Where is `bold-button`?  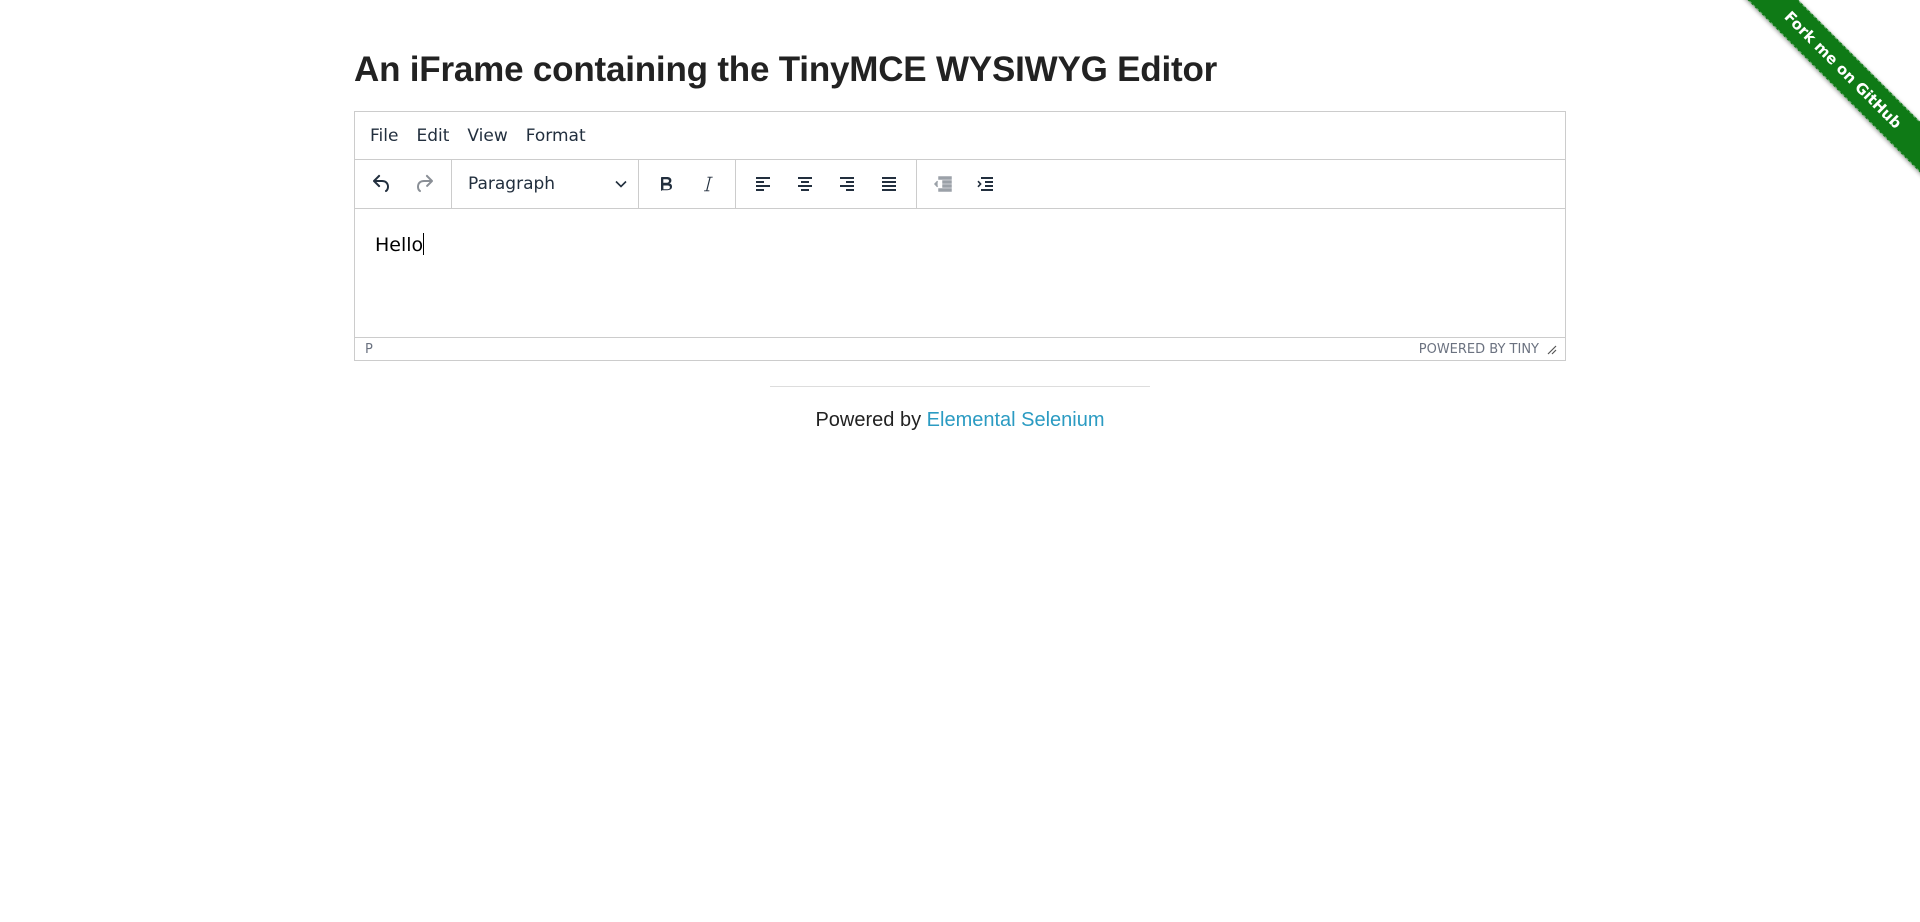
bold-button is located at coordinates (666, 184).